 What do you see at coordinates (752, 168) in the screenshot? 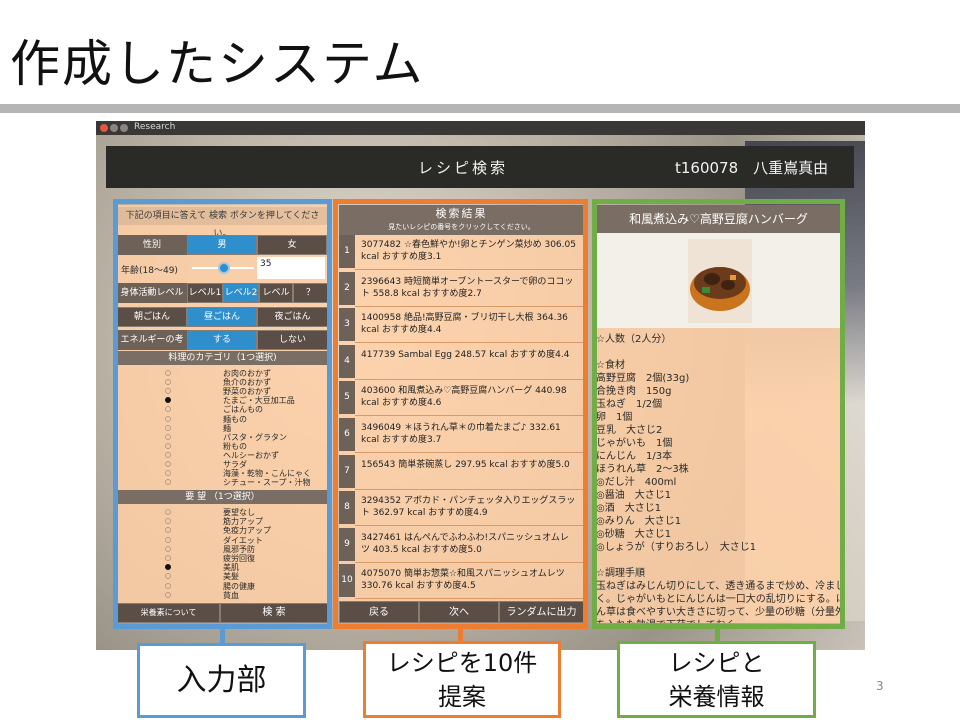
I see `app-header-user: t160078 八重嶌真由` at bounding box center [752, 168].